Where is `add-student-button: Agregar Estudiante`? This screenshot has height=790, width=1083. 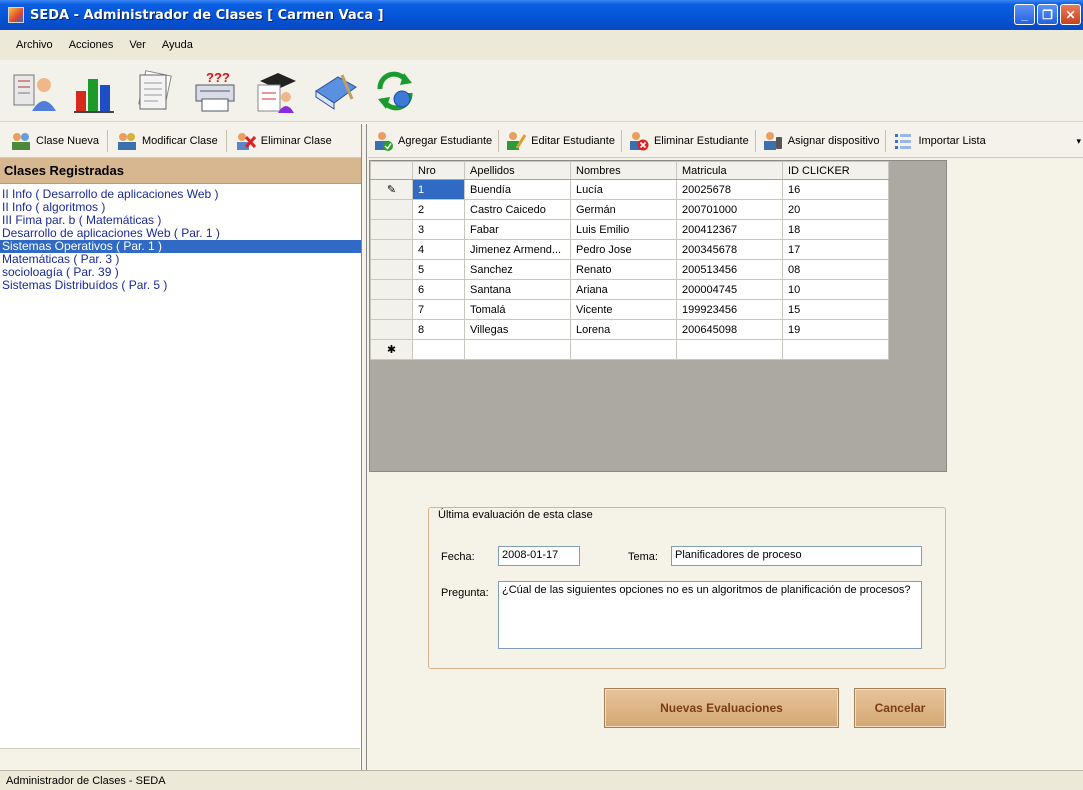
add-student-button: Agregar Estudiante is located at coordinates (432, 141).